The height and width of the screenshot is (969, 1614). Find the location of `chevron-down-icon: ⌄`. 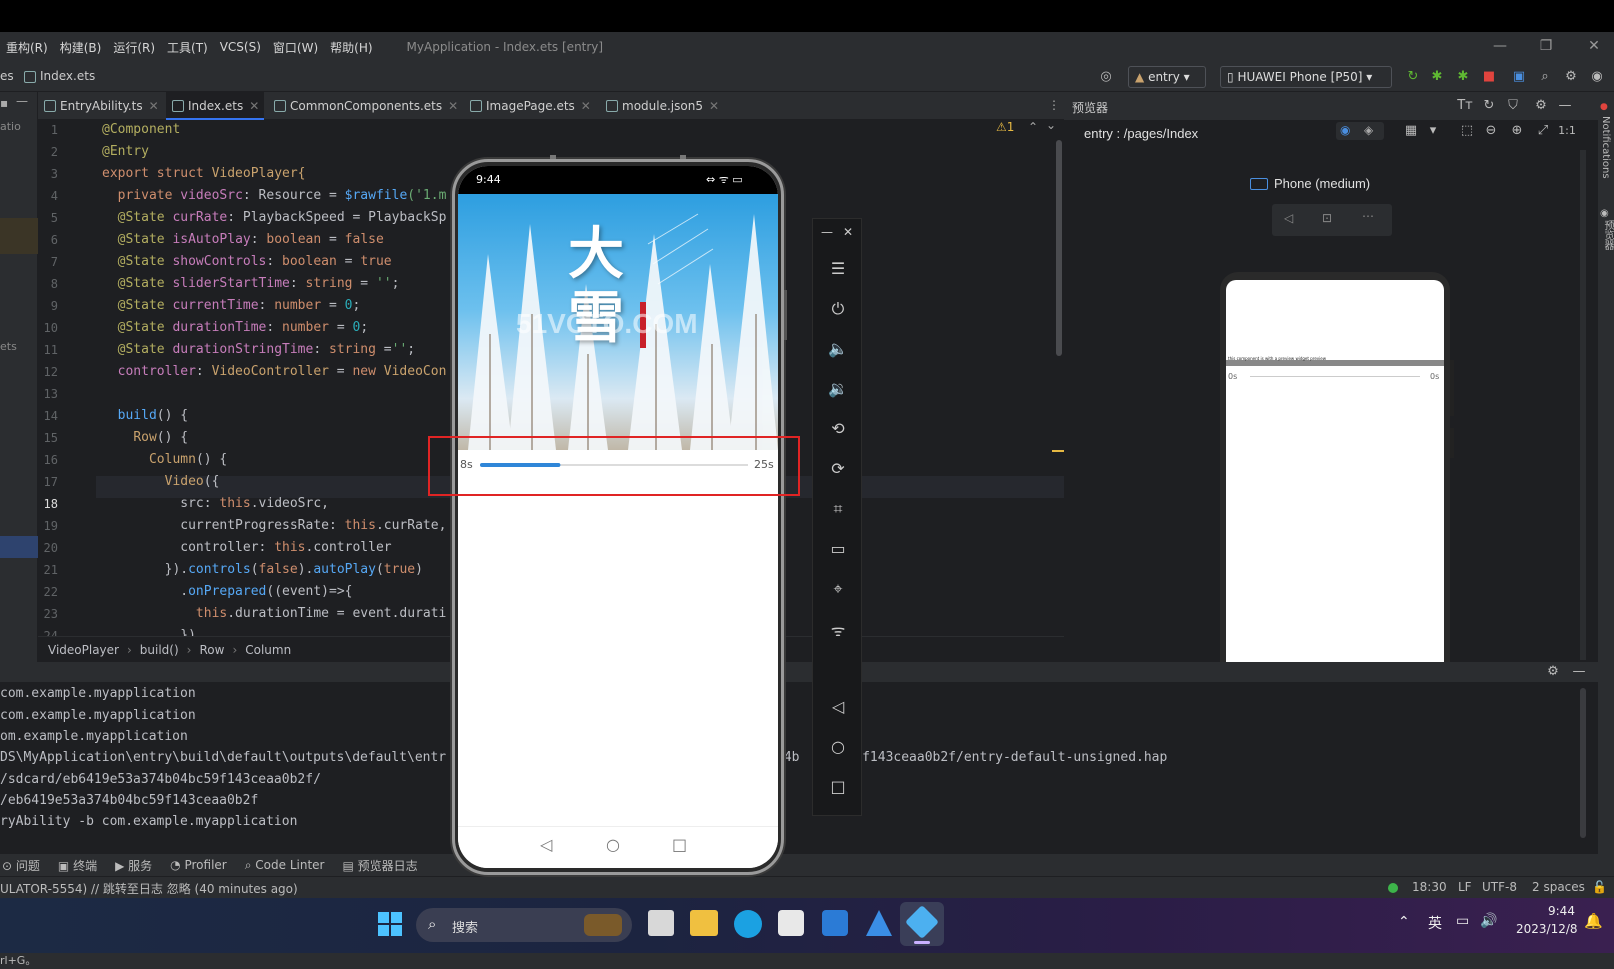

chevron-down-icon: ⌄ is located at coordinates (1051, 126).